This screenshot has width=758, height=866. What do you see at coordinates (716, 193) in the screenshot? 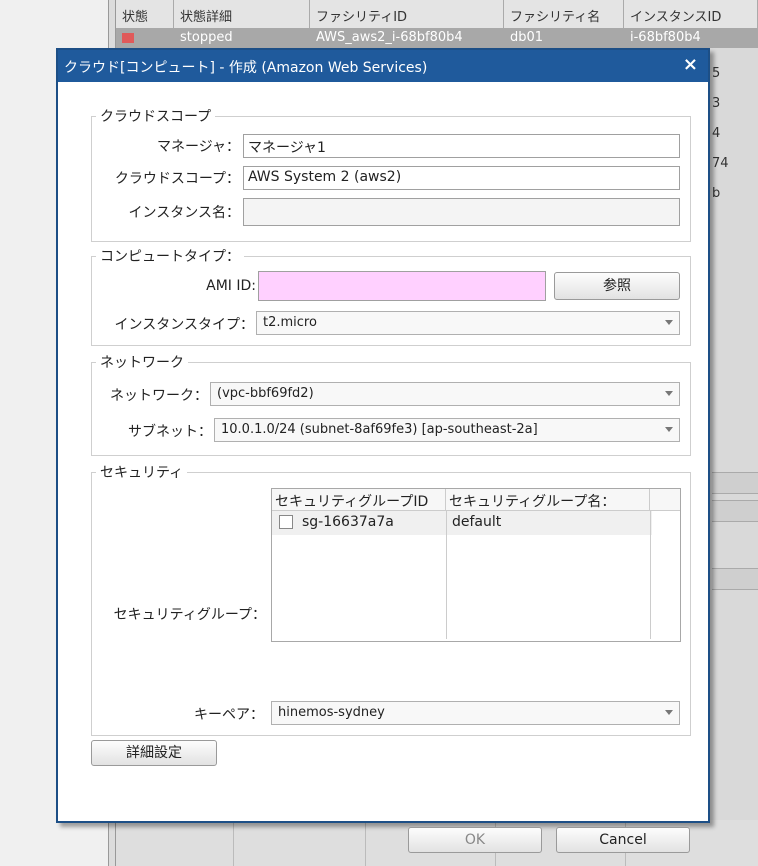
I see `row-stub: b` at bounding box center [716, 193].